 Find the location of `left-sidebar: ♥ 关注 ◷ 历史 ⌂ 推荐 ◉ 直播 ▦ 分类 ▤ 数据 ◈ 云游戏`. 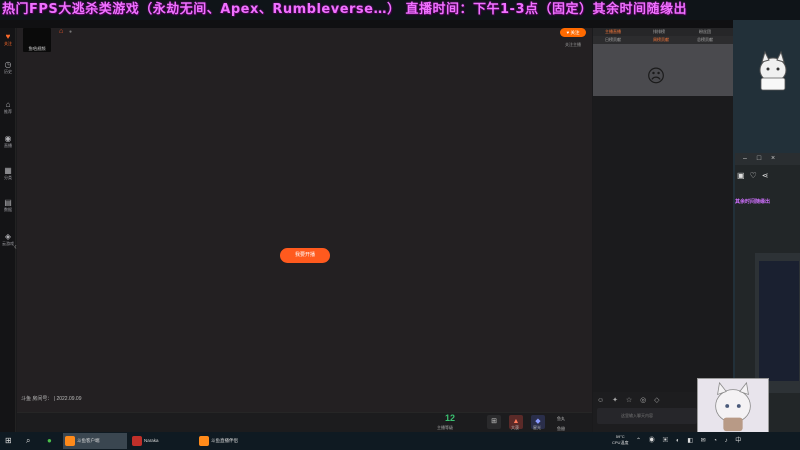

left-sidebar: ♥ 关注 ◷ 历史 ⌂ 推荐 ◉ 直播 ▦ 分类 ▤ 数据 ◈ 云游戏 is located at coordinates (8, 230).